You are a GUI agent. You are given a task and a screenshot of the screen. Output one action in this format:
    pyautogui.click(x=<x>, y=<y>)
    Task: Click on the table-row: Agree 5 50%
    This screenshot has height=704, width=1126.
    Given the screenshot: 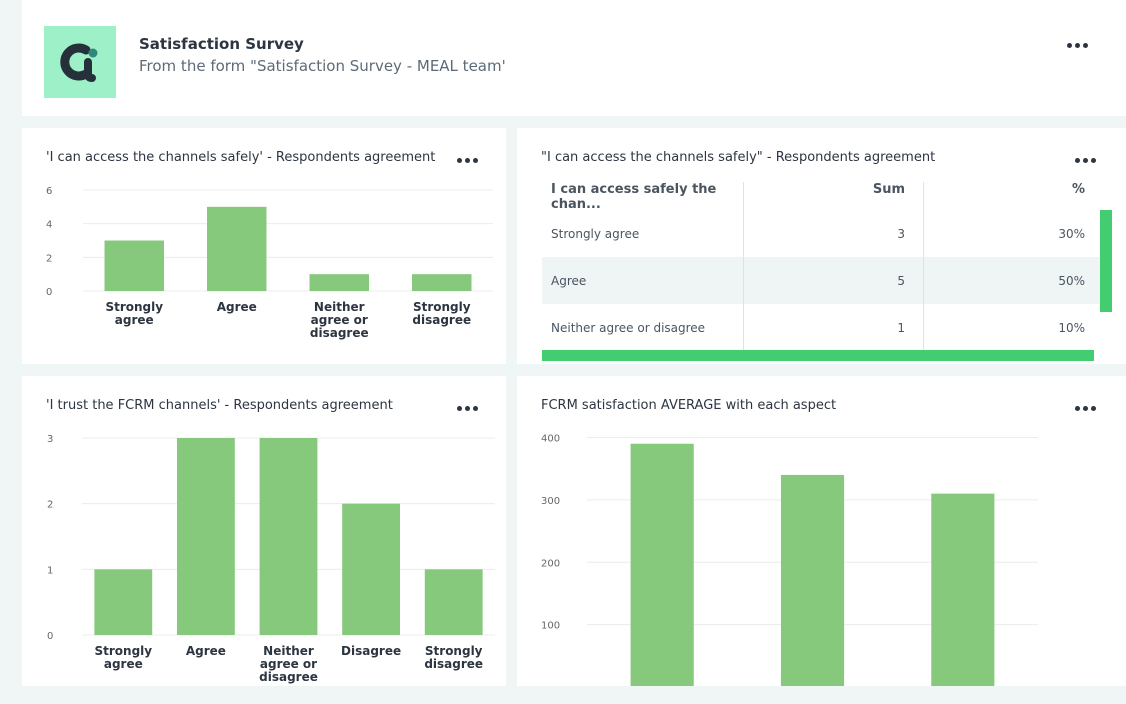 What is the action you would take?
    pyautogui.click(x=822, y=280)
    